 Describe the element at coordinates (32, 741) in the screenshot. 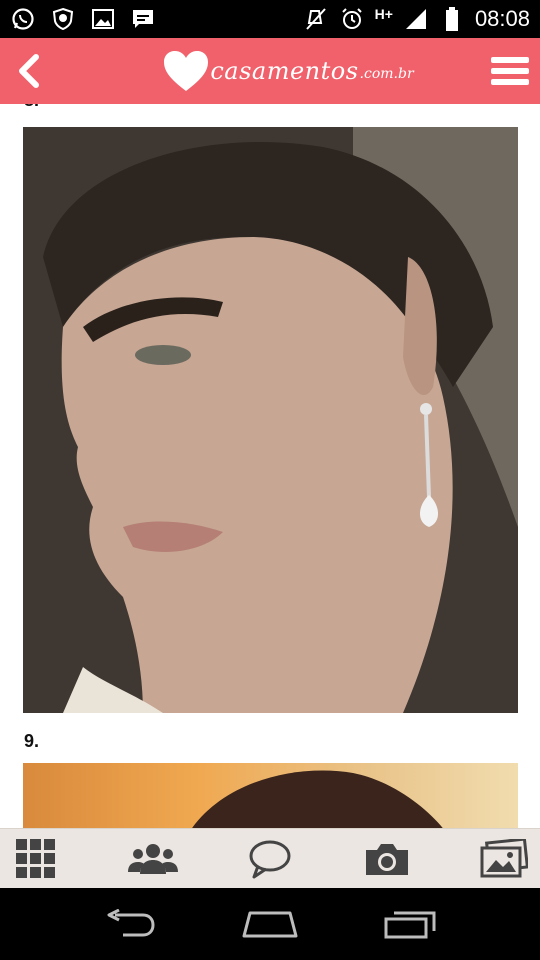

I see `item-number: 9.` at that location.